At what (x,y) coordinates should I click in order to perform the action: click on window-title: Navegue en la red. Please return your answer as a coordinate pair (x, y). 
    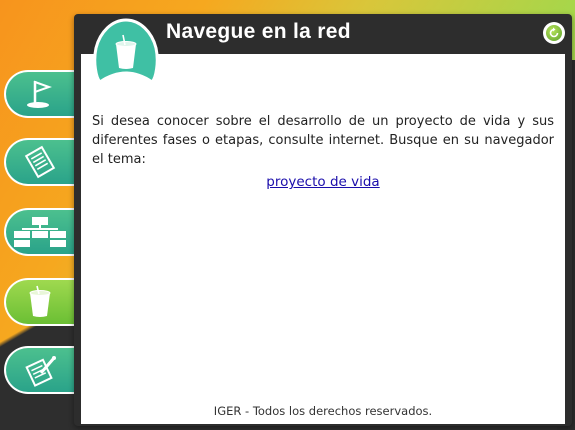
    Looking at the image, I should click on (258, 31).